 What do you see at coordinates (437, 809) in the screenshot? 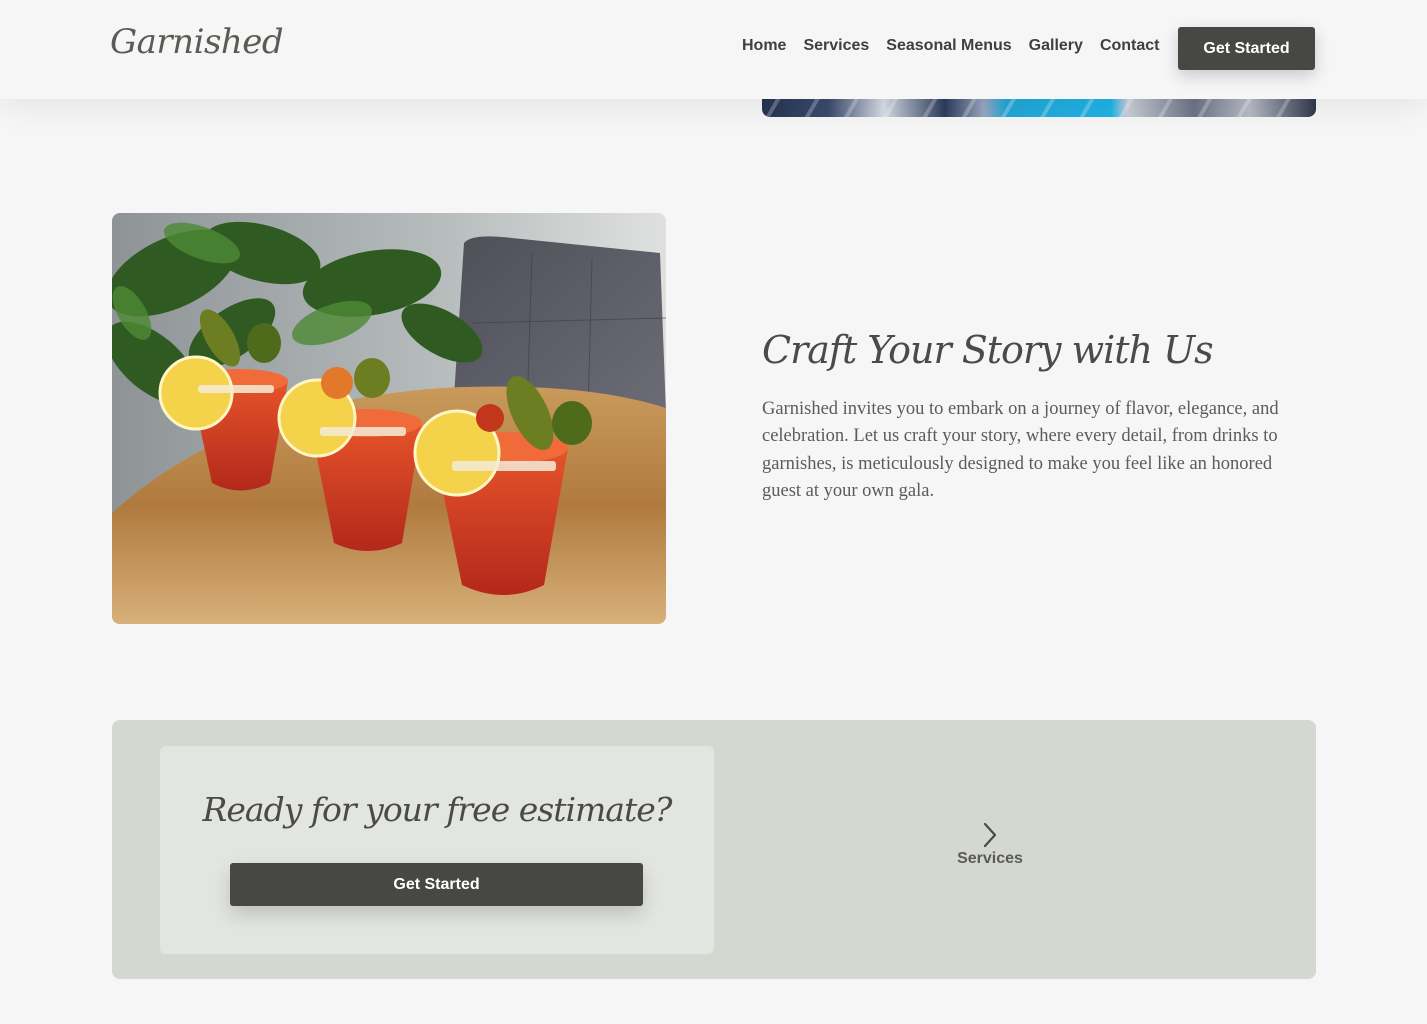
I see `estimate-title: Ready for your free estimate?` at bounding box center [437, 809].